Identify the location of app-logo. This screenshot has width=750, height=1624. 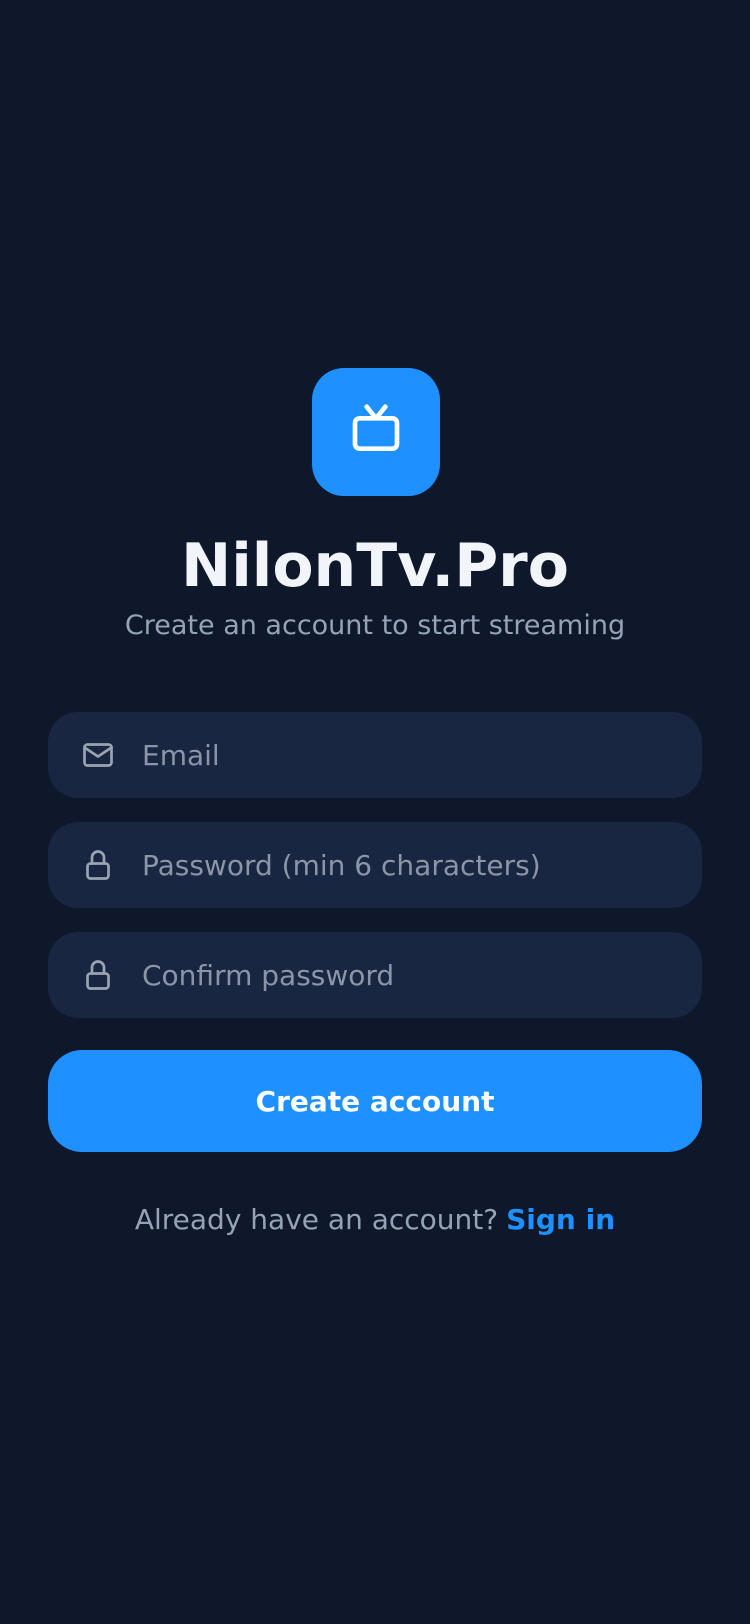
(376, 432).